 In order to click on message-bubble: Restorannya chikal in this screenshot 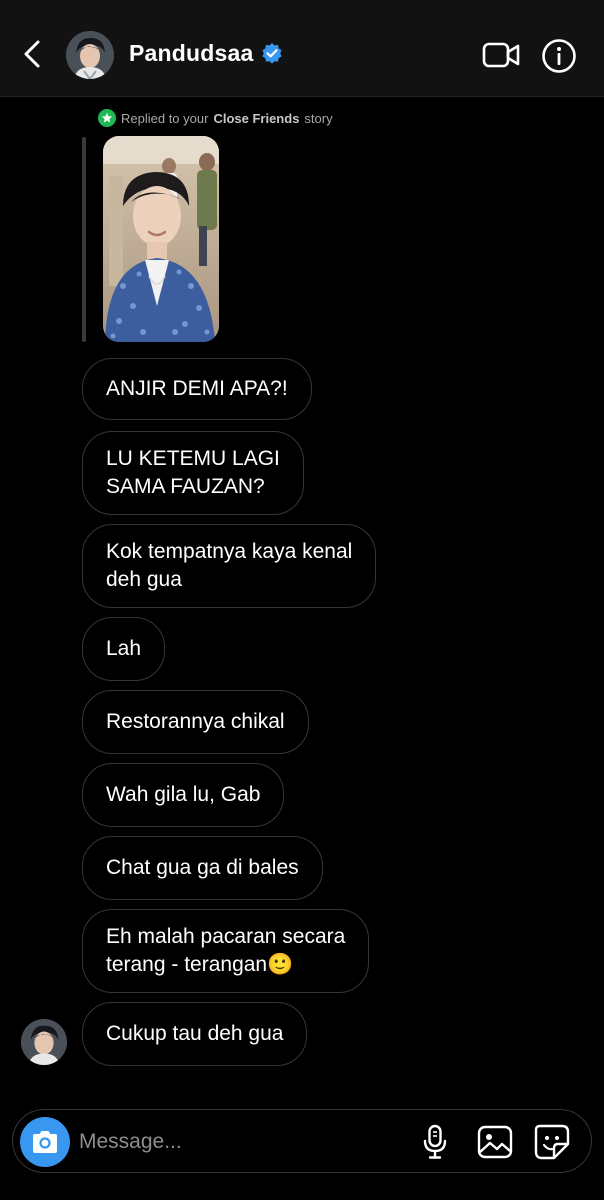, I will do `click(195, 722)`.